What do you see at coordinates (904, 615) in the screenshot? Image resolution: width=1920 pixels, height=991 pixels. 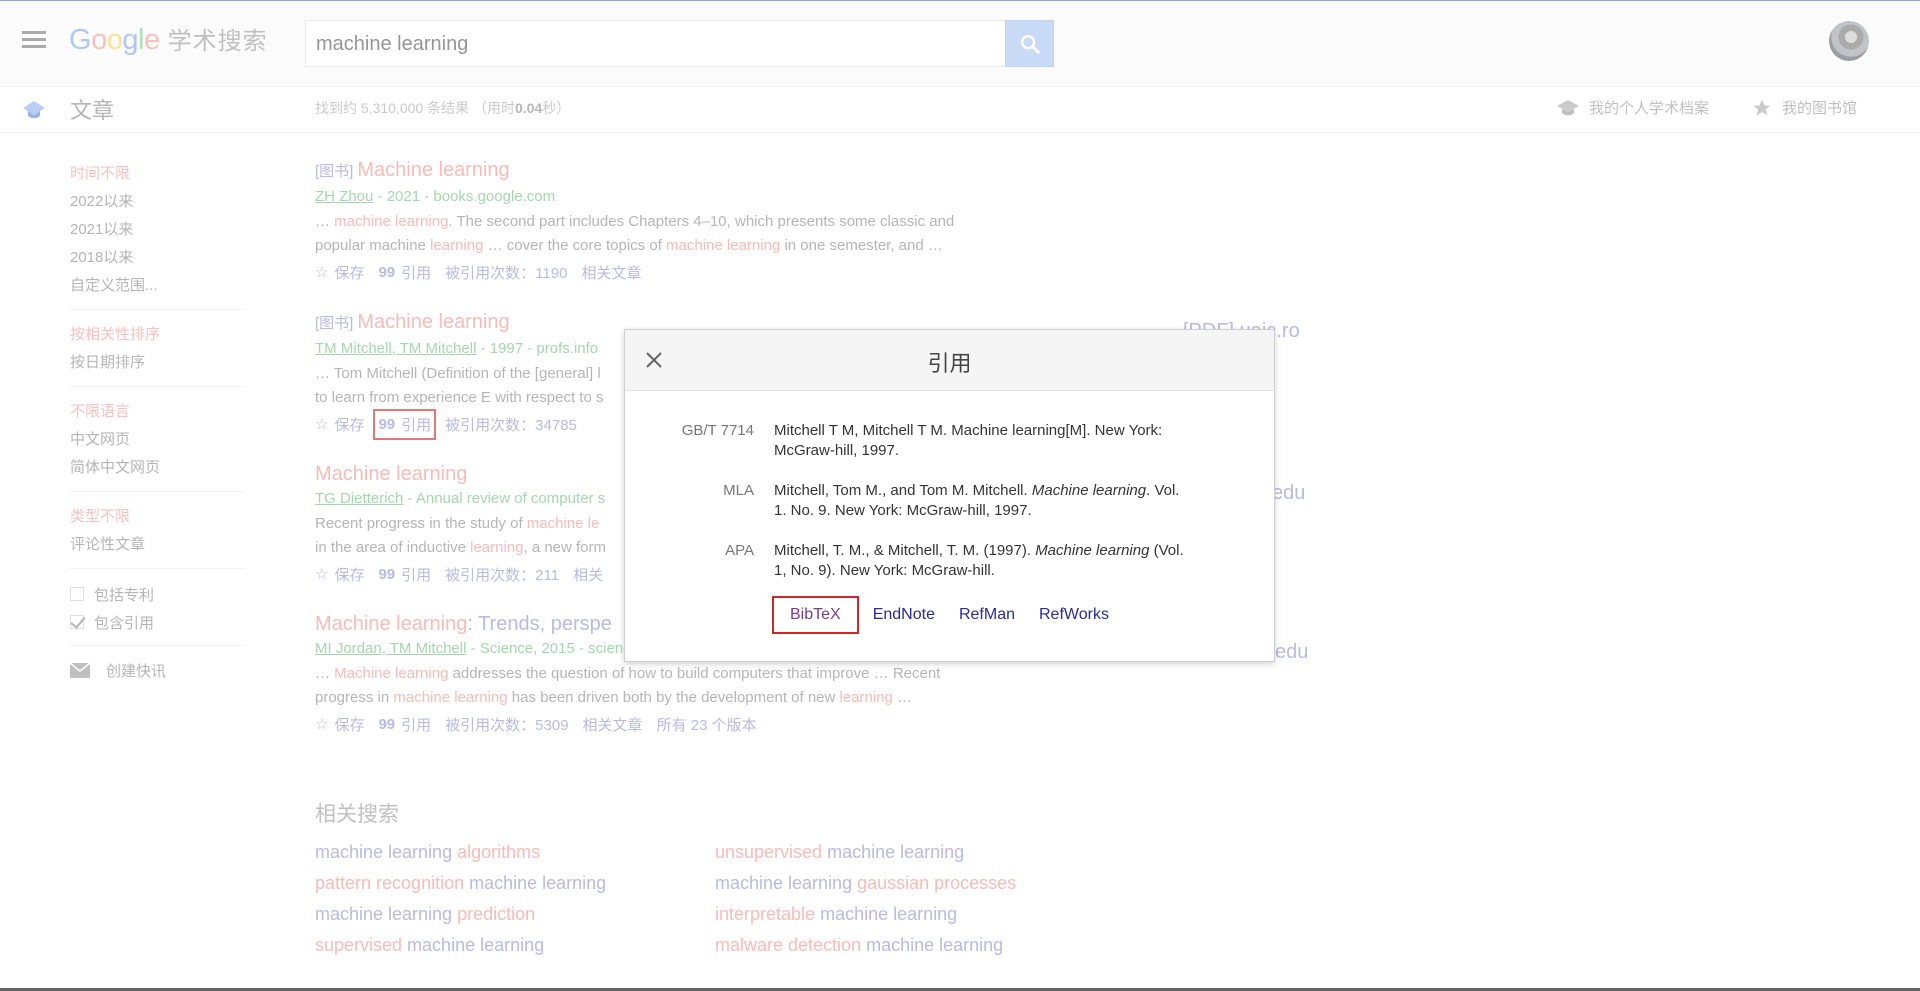 I see `export-endnote-link: EndNote` at bounding box center [904, 615].